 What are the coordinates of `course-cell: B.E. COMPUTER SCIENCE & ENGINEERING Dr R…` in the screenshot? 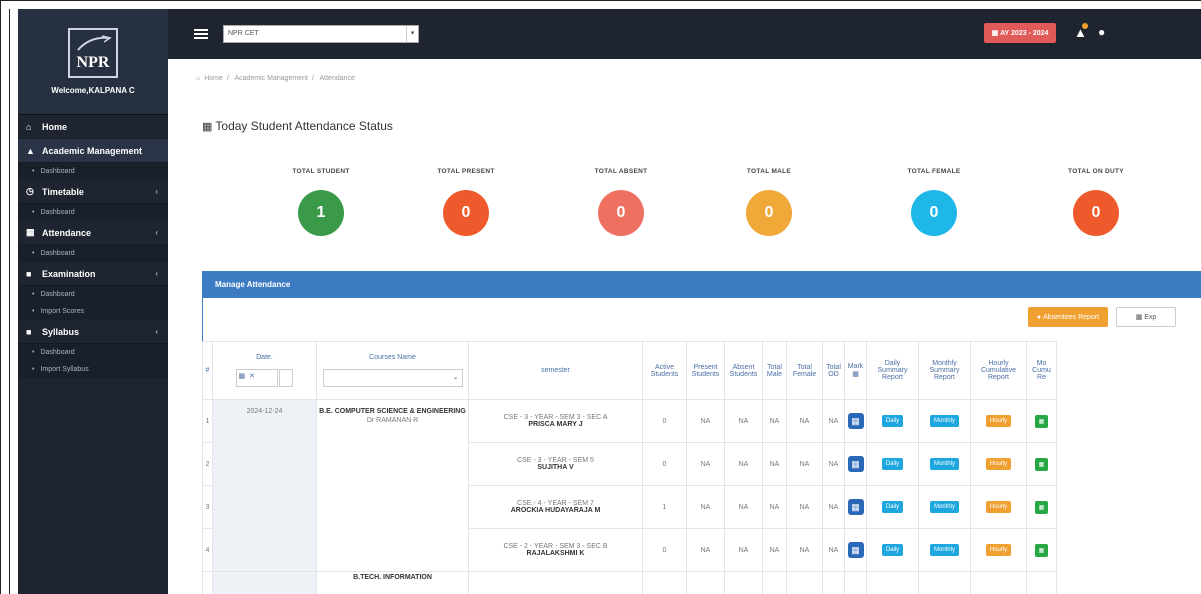 It's located at (392, 485).